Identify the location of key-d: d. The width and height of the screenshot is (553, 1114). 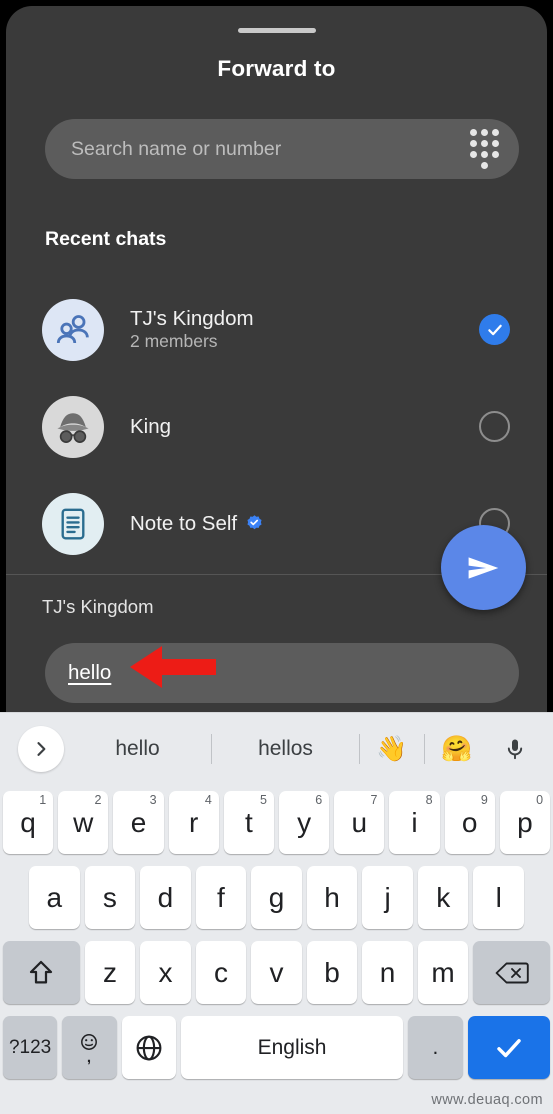
(165, 897).